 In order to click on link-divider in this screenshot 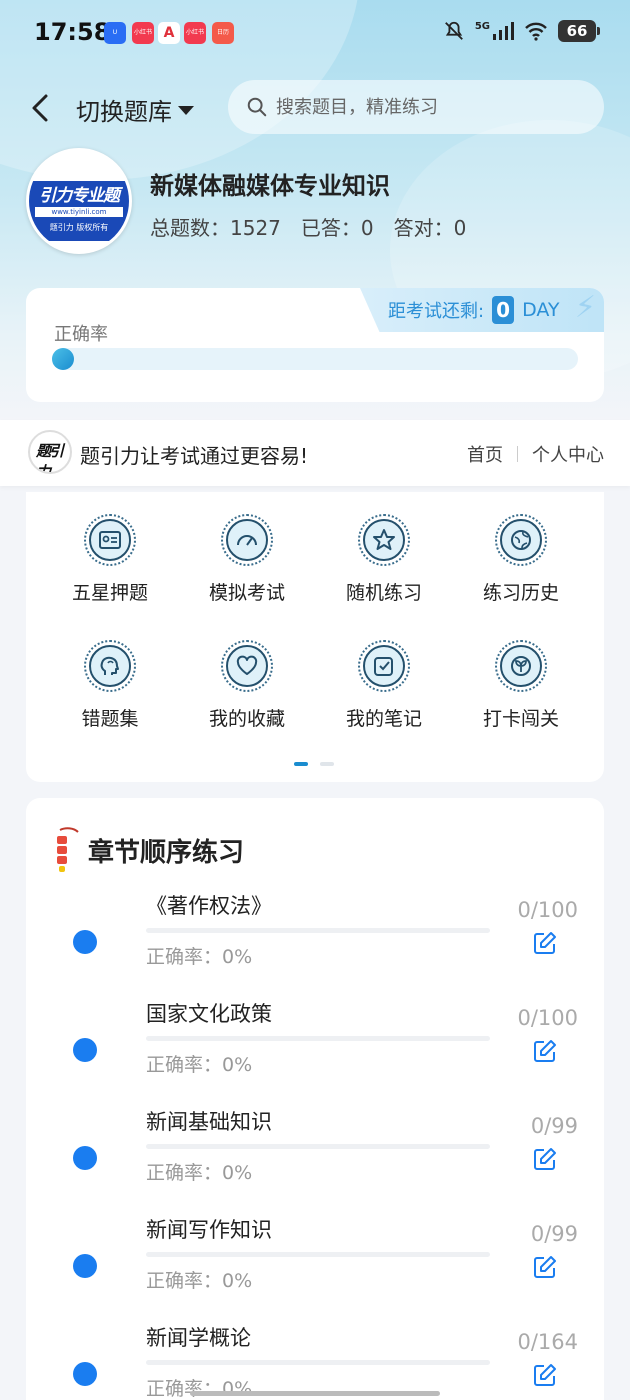, I will do `click(517, 454)`.